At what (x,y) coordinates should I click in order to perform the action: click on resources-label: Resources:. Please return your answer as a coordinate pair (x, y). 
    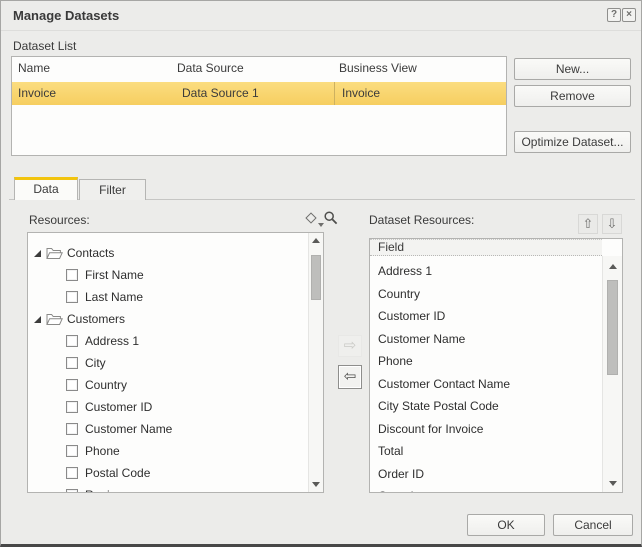
    Looking at the image, I should click on (59, 220).